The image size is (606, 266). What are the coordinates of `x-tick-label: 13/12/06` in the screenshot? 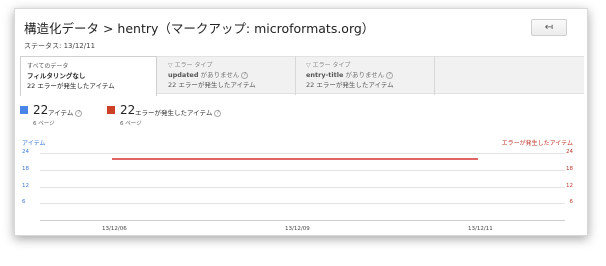 It's located at (114, 229).